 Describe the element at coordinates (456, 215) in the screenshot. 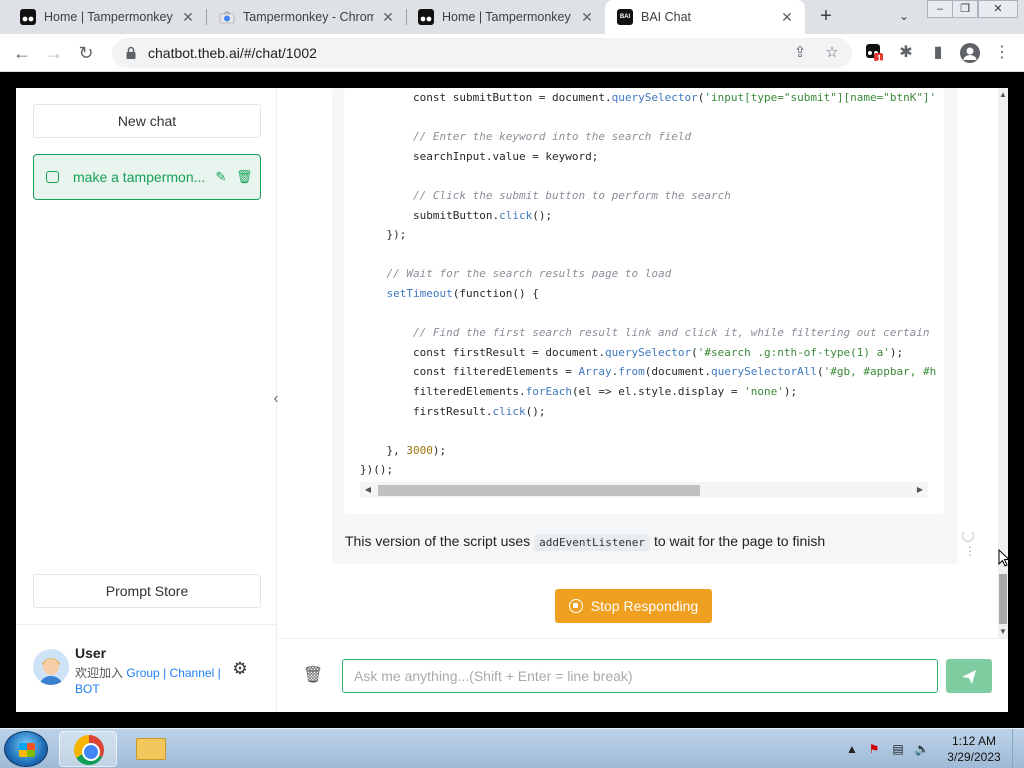

I see `code-line: submitButton.click();` at that location.